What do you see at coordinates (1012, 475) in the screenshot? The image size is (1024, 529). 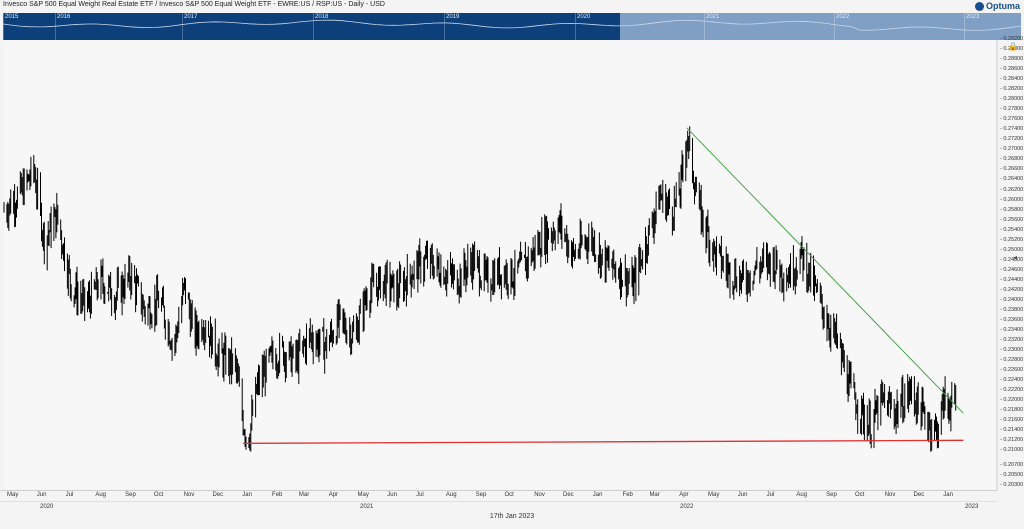 I see `y-tick-label: - 0.20500` at bounding box center [1012, 475].